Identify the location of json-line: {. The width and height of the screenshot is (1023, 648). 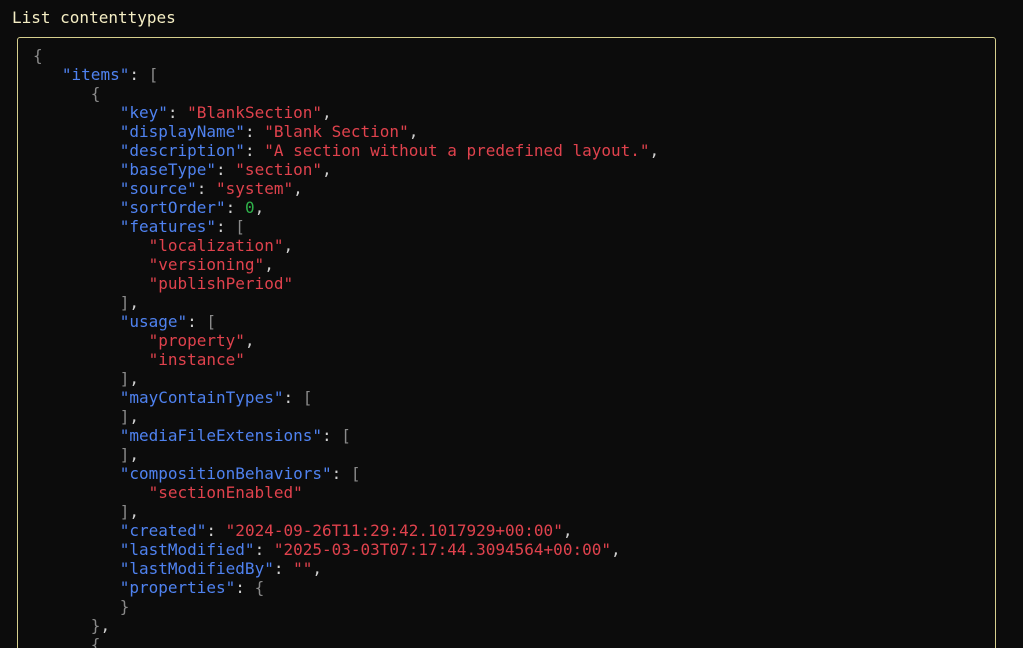
(346, 55).